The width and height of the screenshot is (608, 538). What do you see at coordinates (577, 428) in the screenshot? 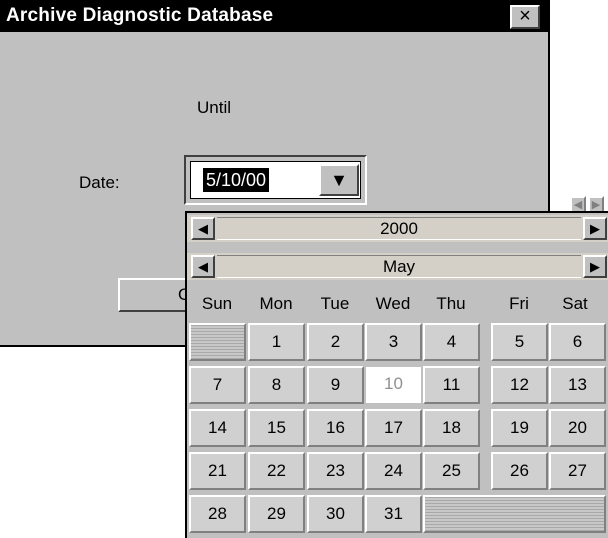
I see `day-cell: 20` at bounding box center [577, 428].